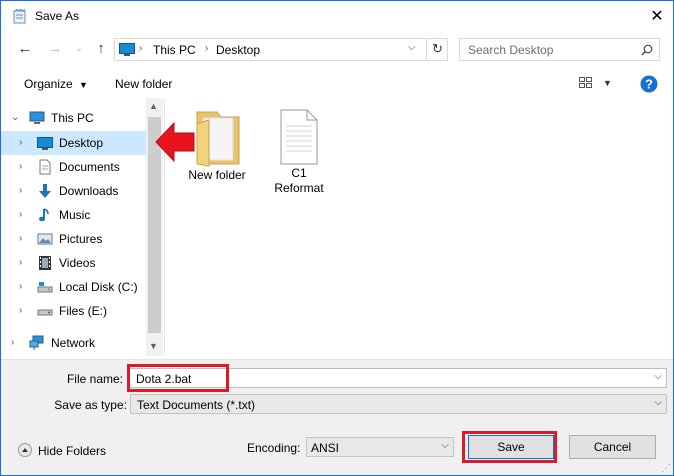 The width and height of the screenshot is (674, 476). Describe the element at coordinates (238, 50) in the screenshot. I see `breadcrumb-desktop: Desktop` at that location.